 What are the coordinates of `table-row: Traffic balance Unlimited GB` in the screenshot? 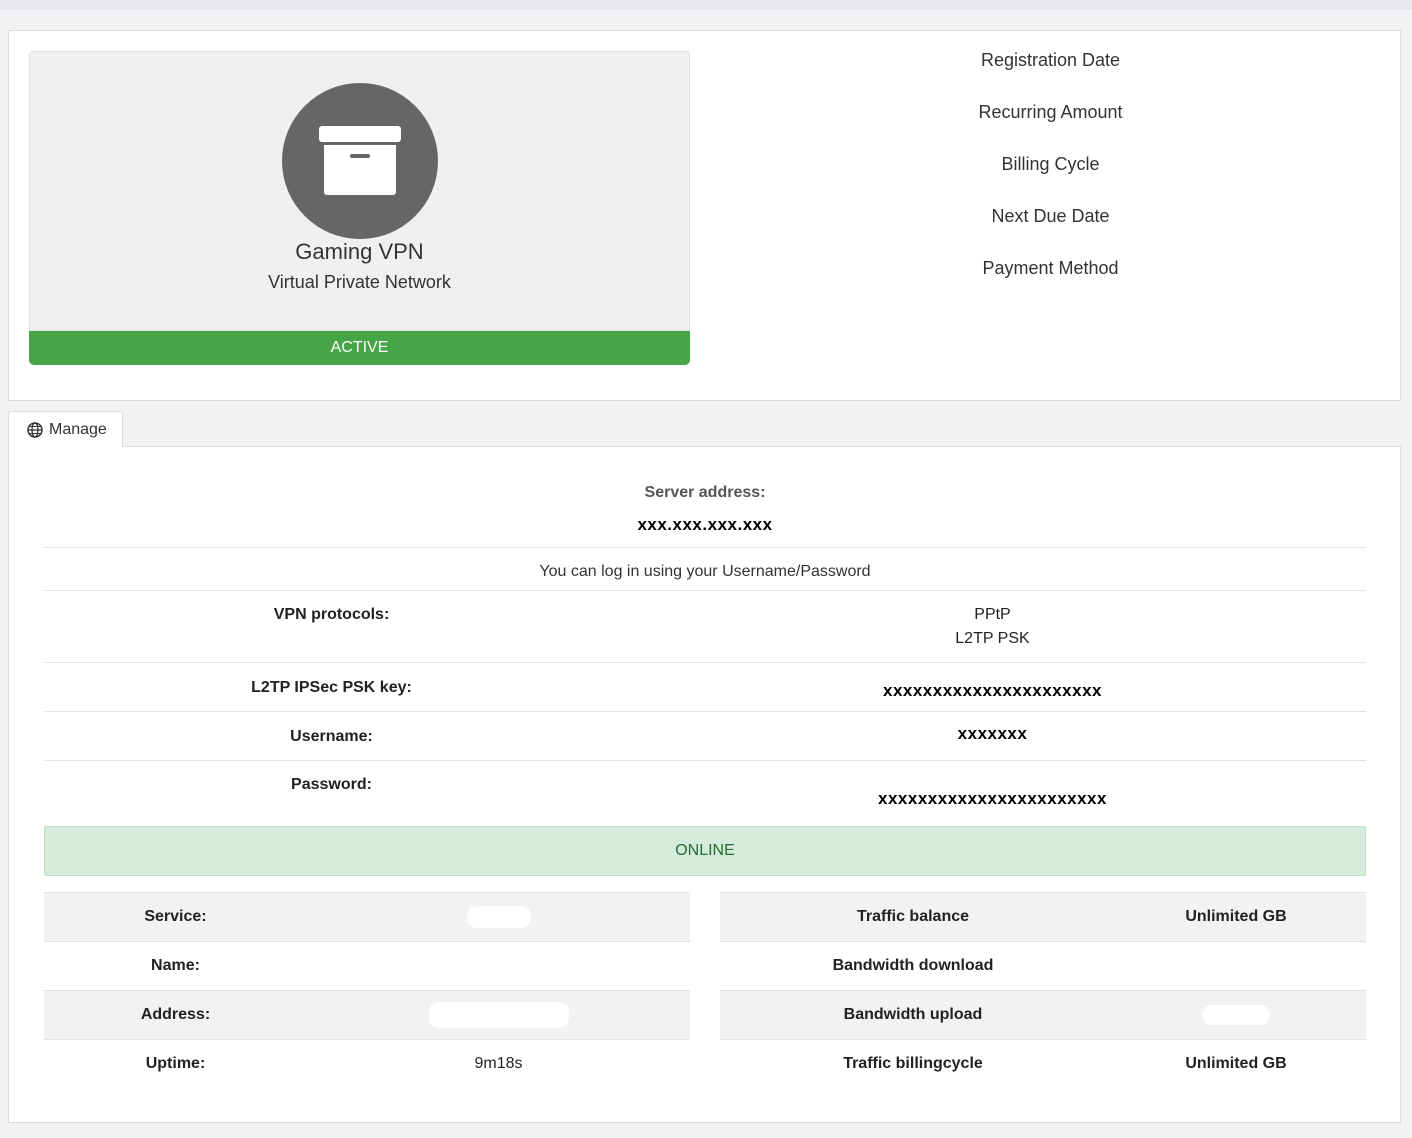 It's located at (1043, 917).